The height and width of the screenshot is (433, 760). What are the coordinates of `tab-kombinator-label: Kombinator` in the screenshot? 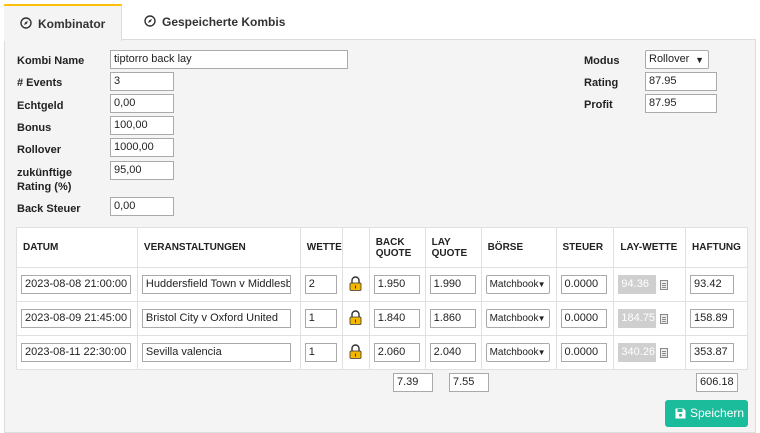 It's located at (72, 24).